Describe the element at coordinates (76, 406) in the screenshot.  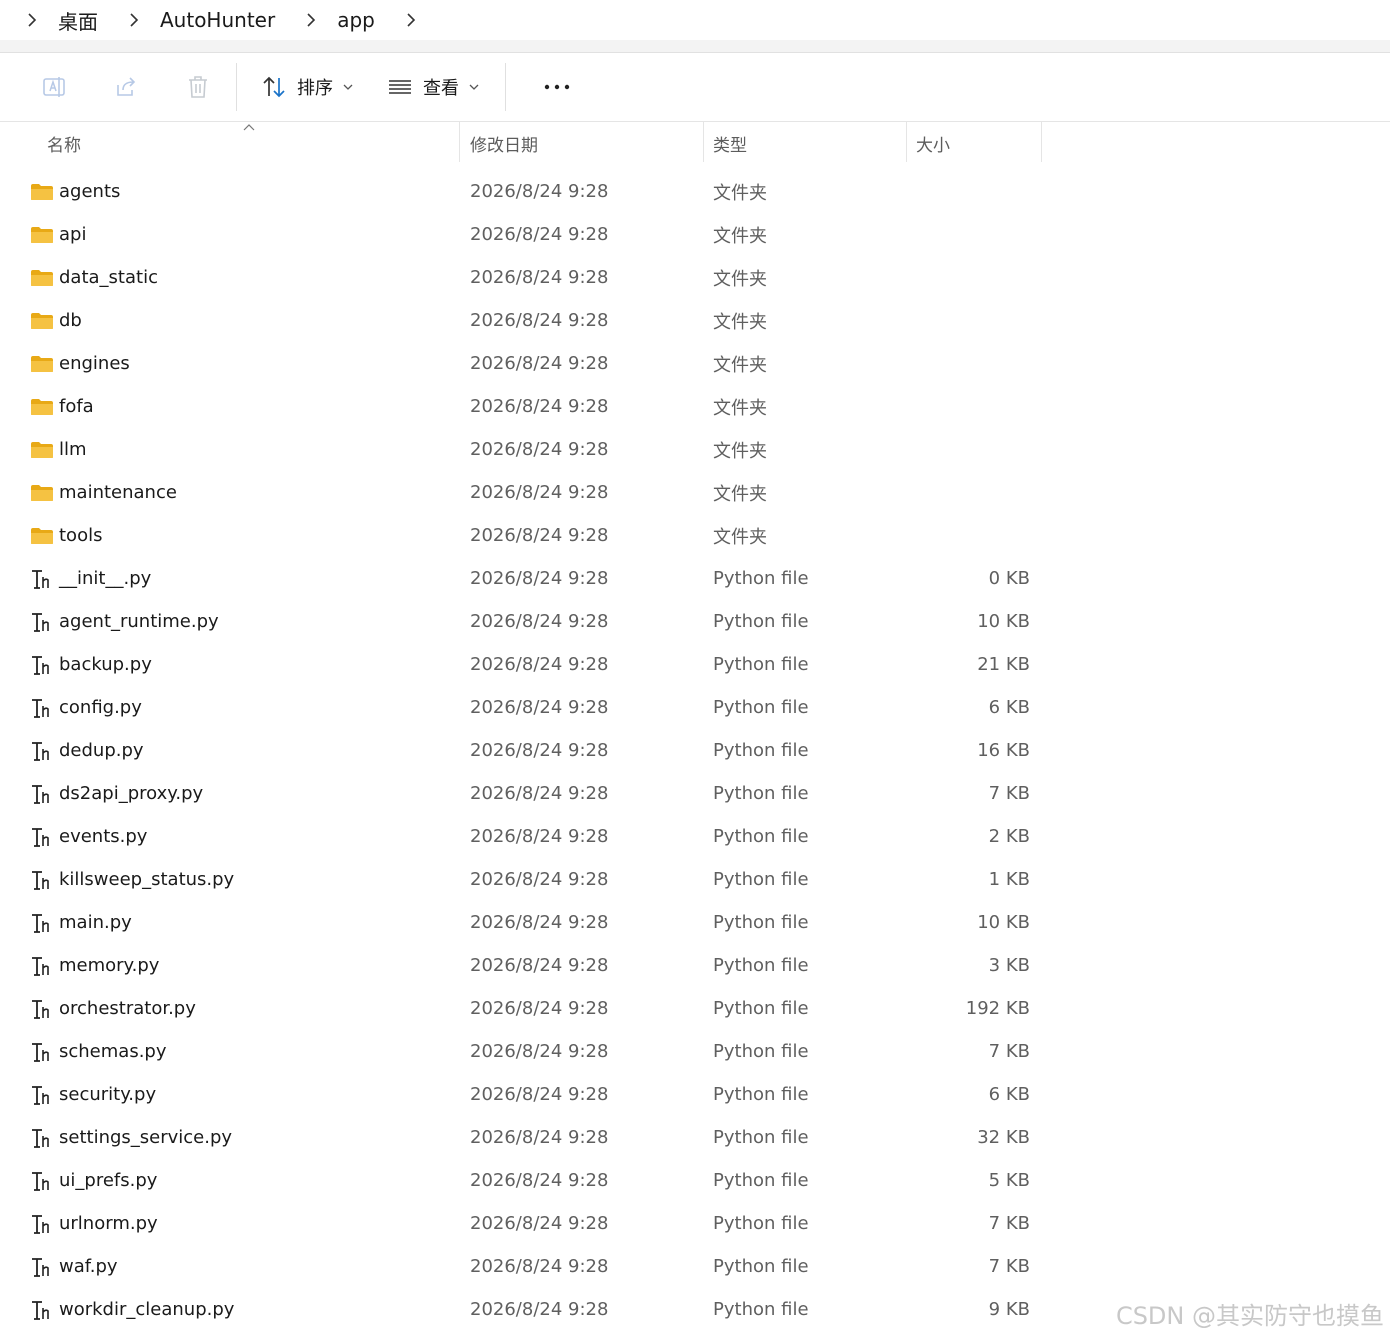
I see `file-name: fofa` at that location.